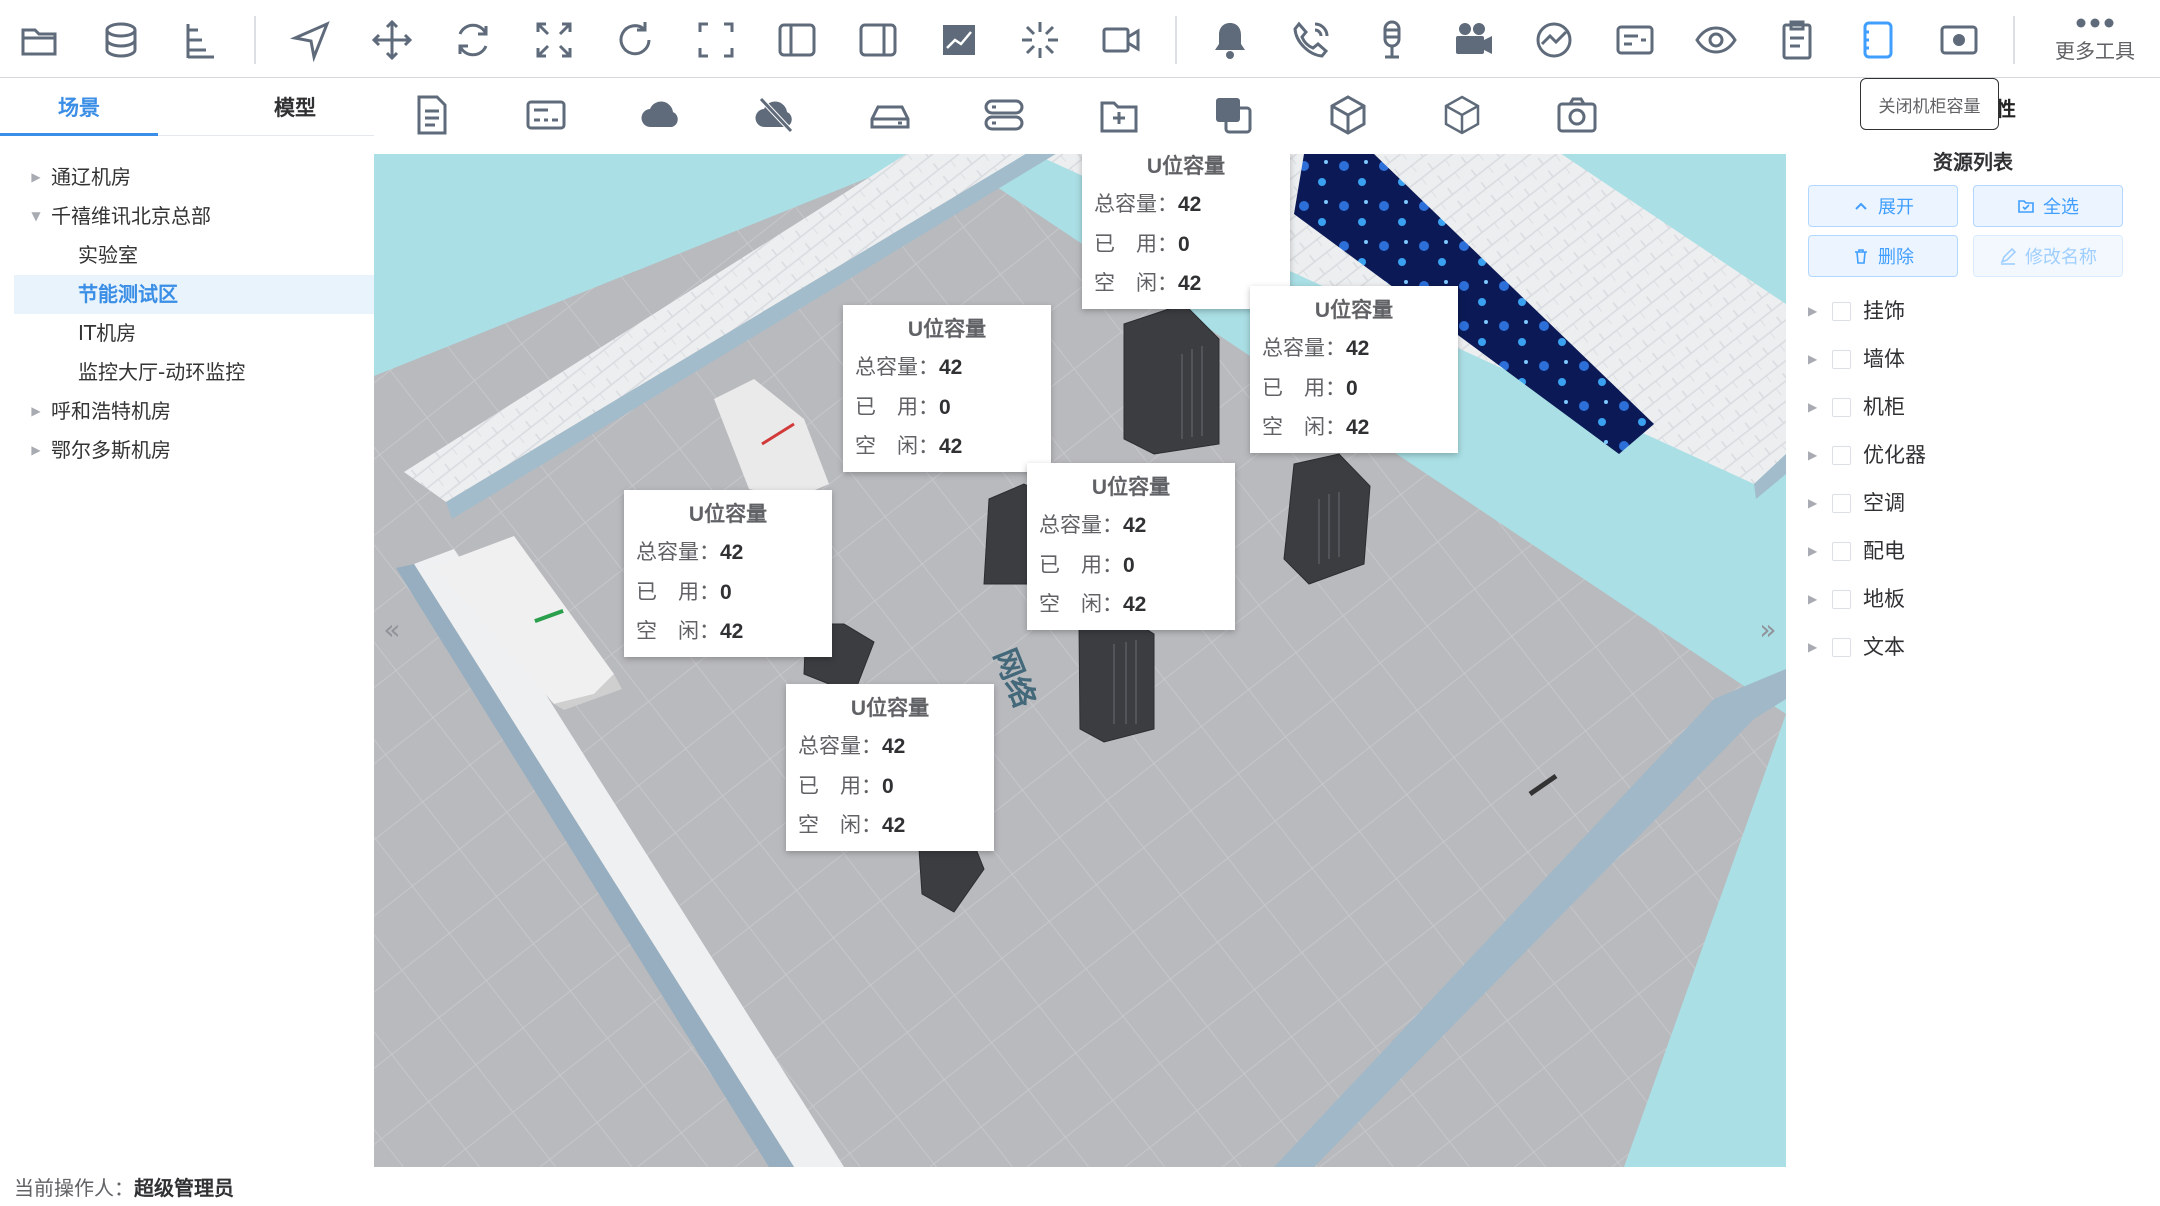  I want to click on resource-list: ▶ 挂饰 ▶ 墙体 ▶ 机柜 ▶ 优化器 ▶ 空调 ▶ 配电 ▶ 地板 ▶ 文本, so click(1978, 479).